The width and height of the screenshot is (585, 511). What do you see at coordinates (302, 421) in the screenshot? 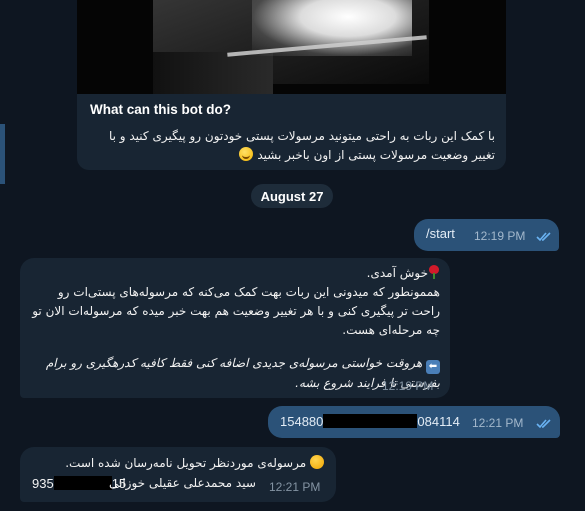
I see `tracking-code-prefix: 154880` at bounding box center [302, 421].